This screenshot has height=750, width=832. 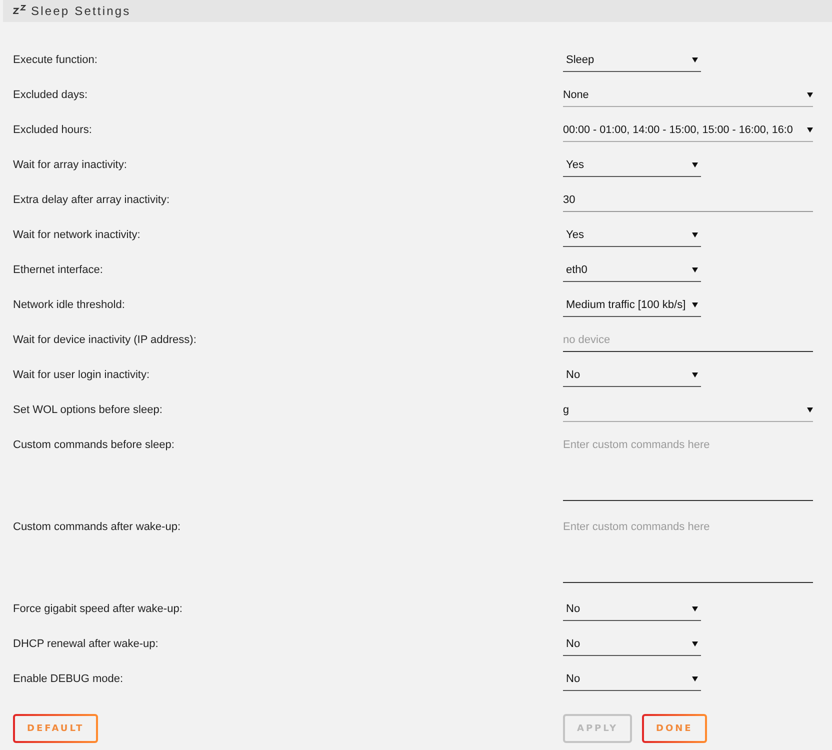 I want to click on field-label: Custom commands after wake-up:, so click(x=96, y=527).